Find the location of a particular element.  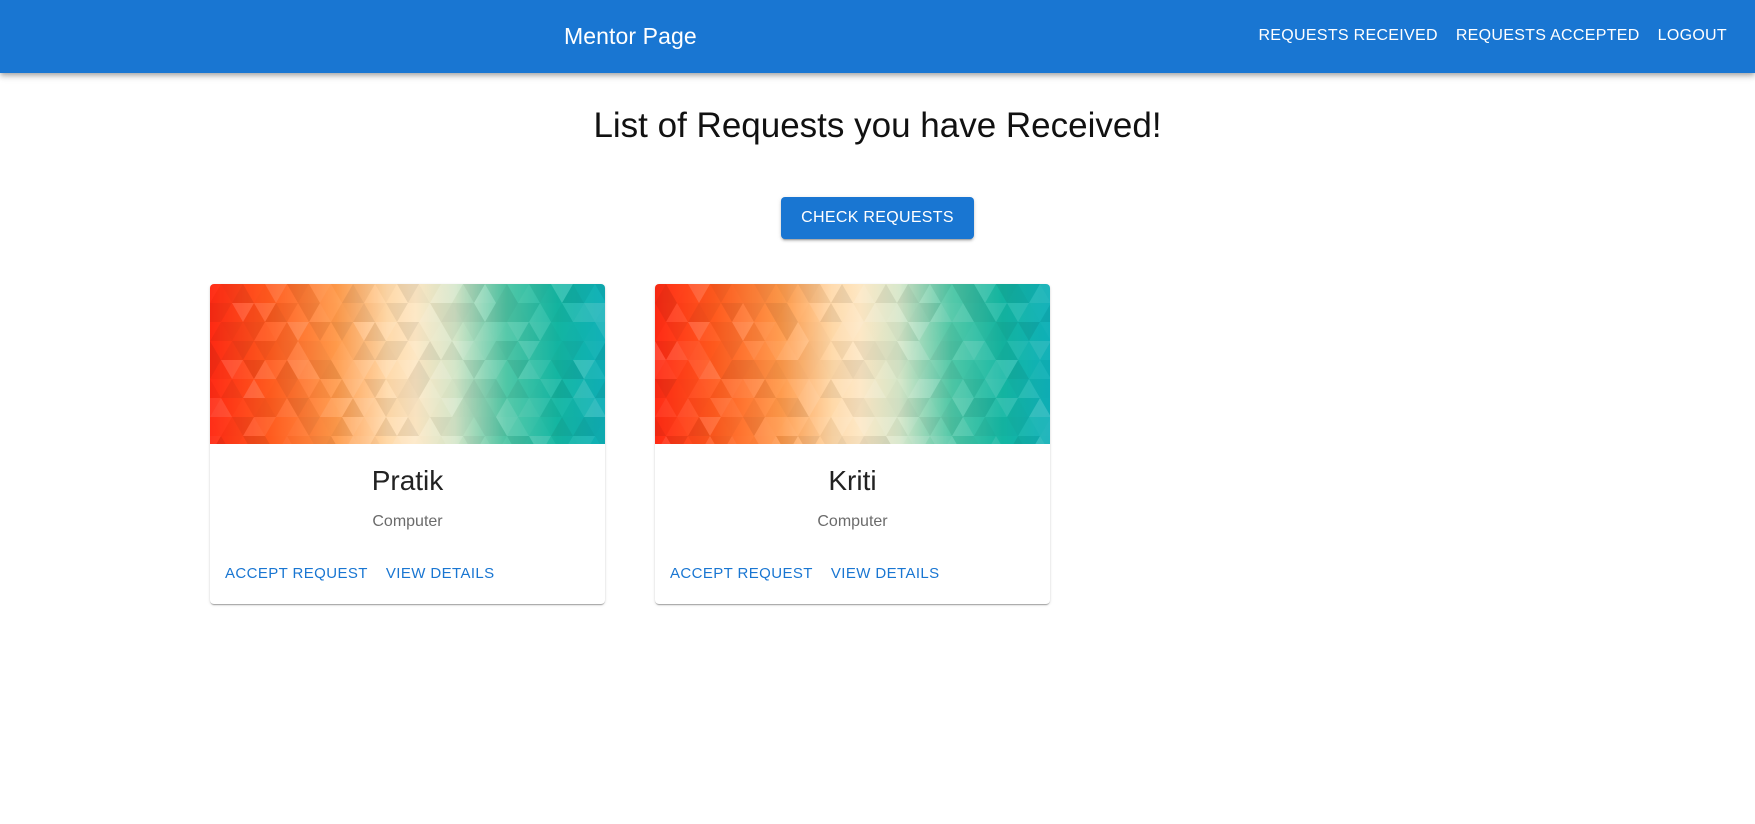

app-title: Mentor Page is located at coordinates (630, 36).